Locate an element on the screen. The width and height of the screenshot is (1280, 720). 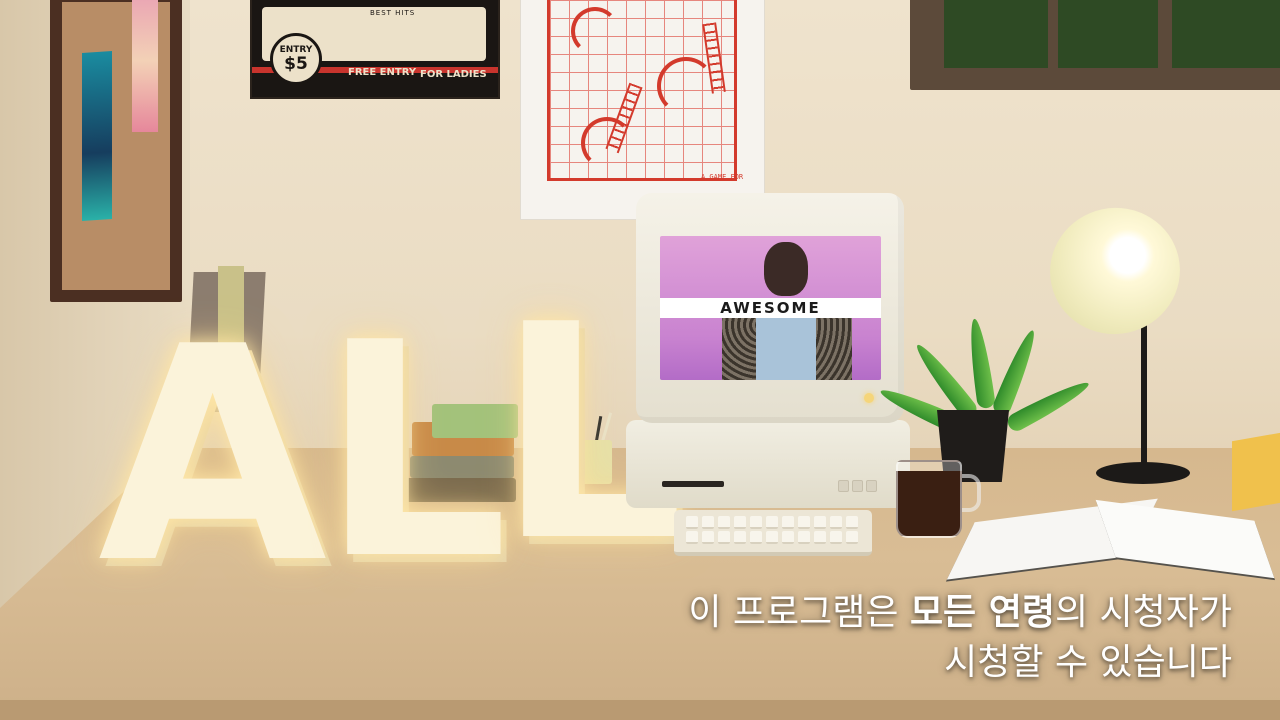
caption-emphasis: 모든 연령 is located at coordinates (982, 612).